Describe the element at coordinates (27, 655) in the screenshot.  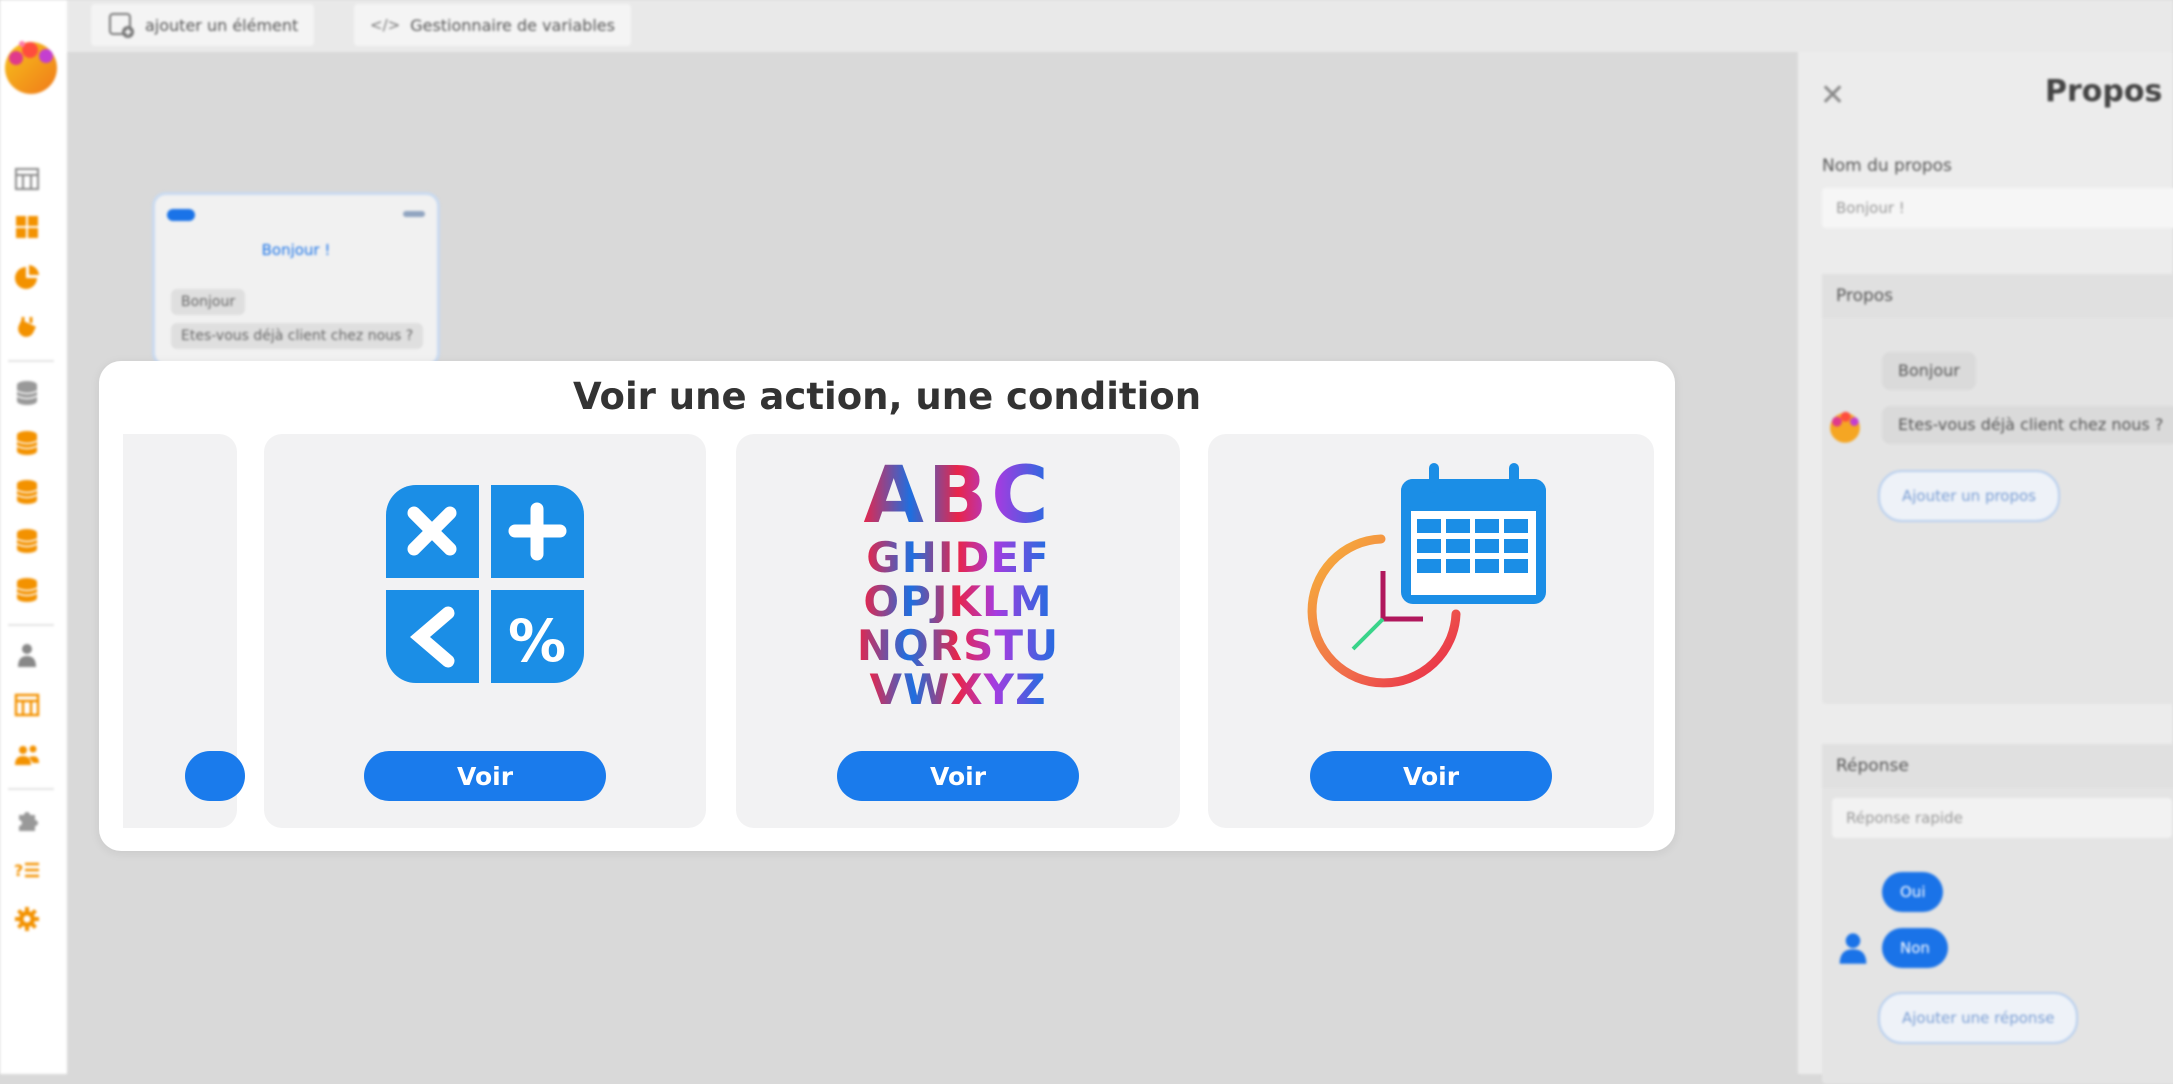
I see `user-icon` at that location.